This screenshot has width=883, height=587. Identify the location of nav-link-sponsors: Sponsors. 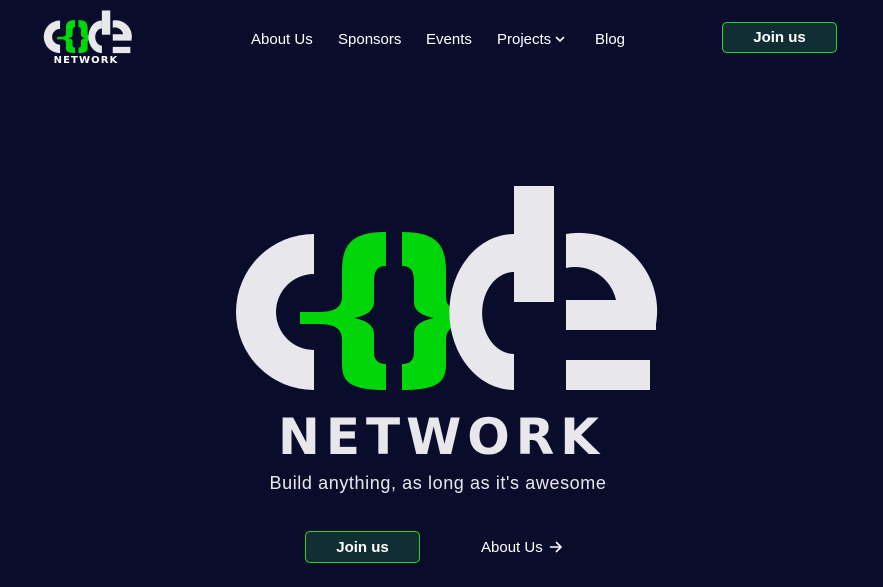
(369, 39).